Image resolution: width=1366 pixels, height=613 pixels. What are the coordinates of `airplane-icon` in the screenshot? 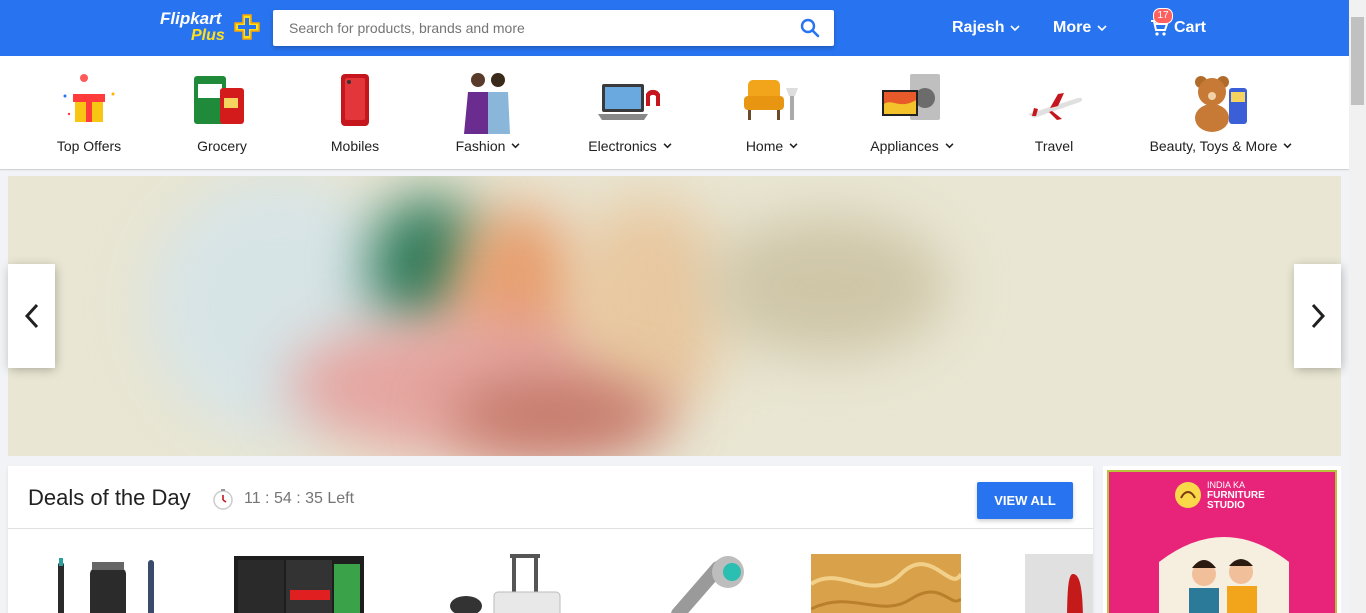 It's located at (1055, 106).